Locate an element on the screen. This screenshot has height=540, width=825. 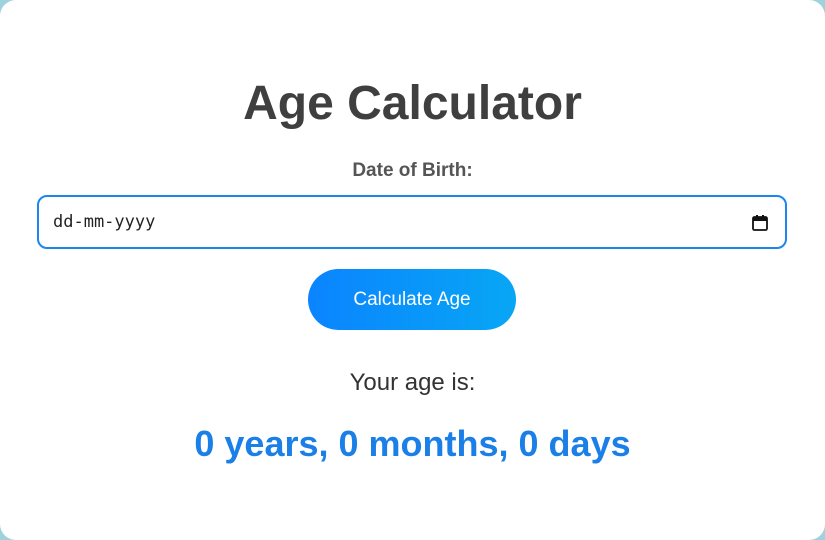
calculate-age-button: Calculate Age is located at coordinates (412, 299).